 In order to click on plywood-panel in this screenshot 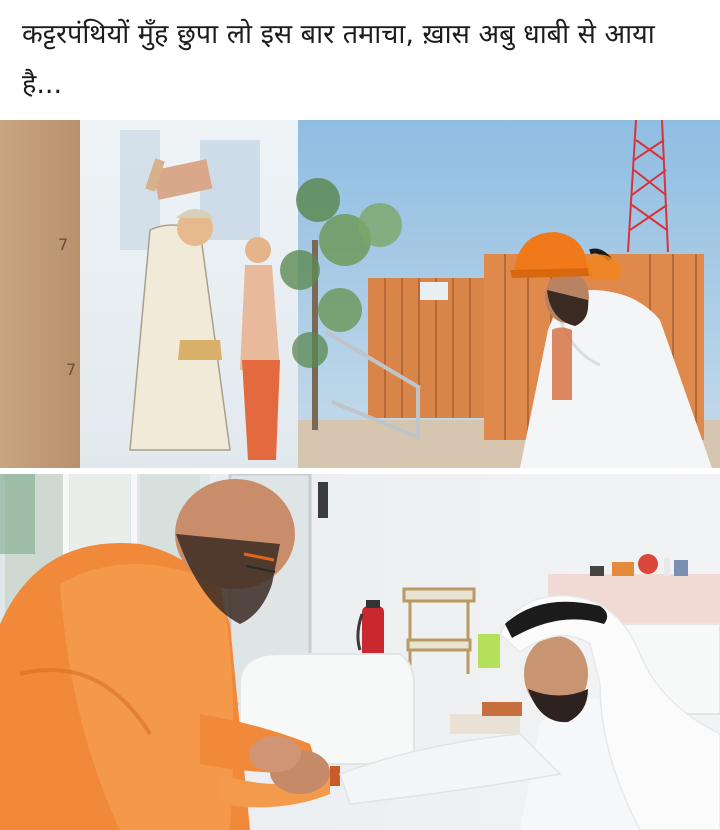, I will do `click(41, 294)`.